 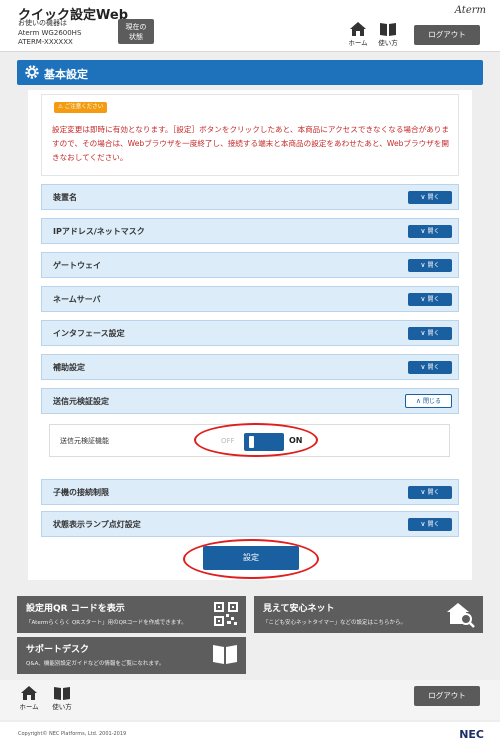 What do you see at coordinates (32, 72) in the screenshot?
I see `gear-icon` at bounding box center [32, 72].